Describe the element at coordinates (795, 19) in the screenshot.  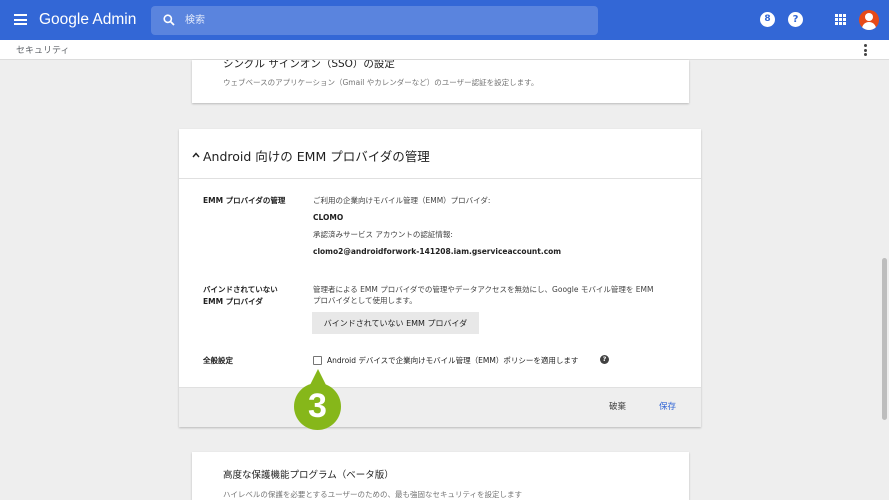
I see `help-icon: ?` at that location.